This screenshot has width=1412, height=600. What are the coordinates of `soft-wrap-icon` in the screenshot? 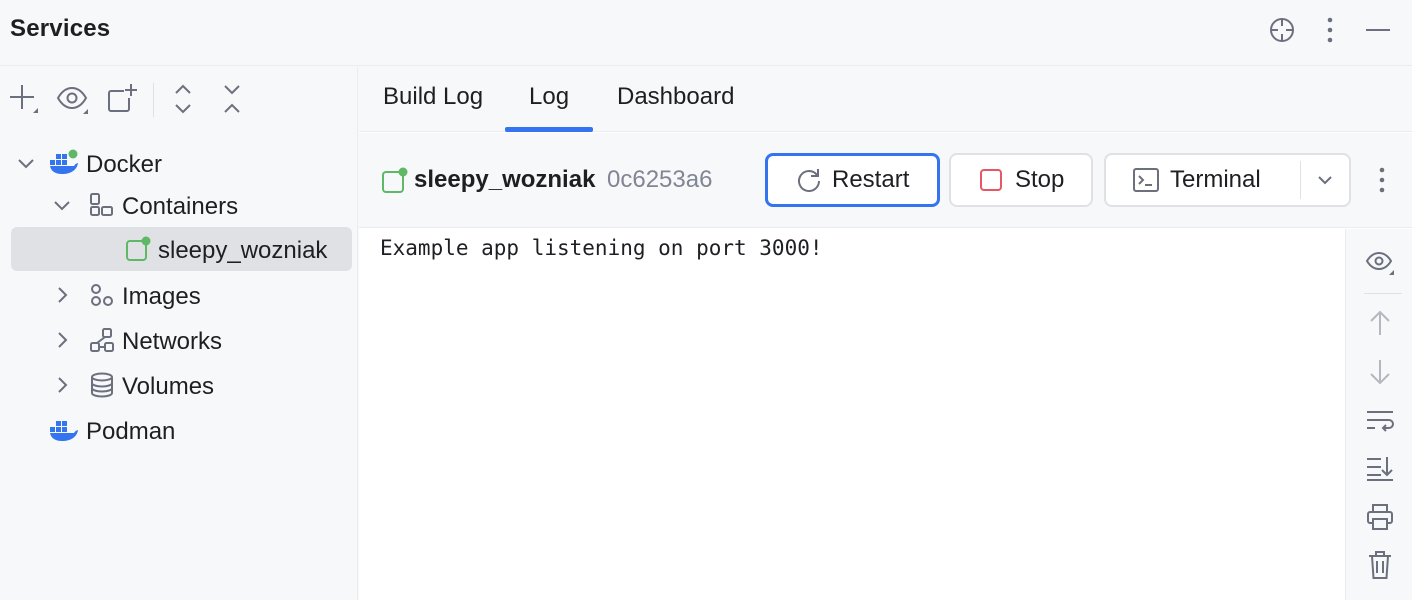 It's located at (1380, 421).